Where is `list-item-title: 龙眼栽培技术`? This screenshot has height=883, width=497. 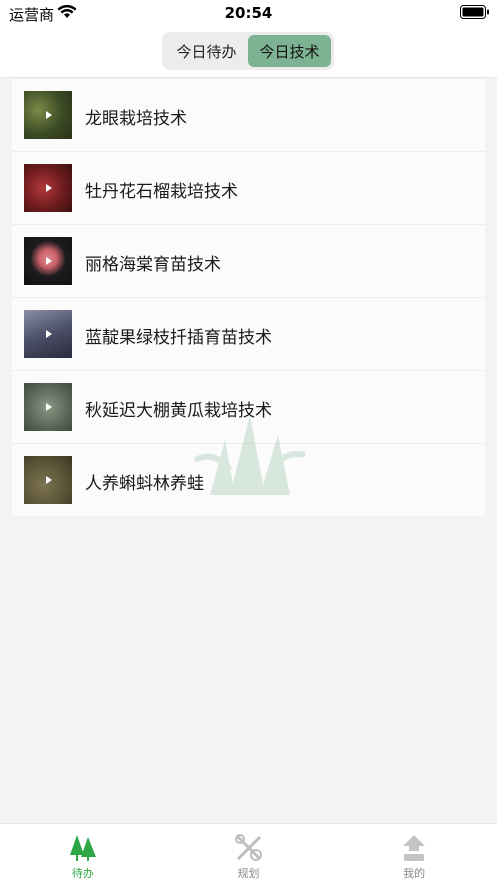
list-item-title: 龙眼栽培技术 is located at coordinates (136, 119).